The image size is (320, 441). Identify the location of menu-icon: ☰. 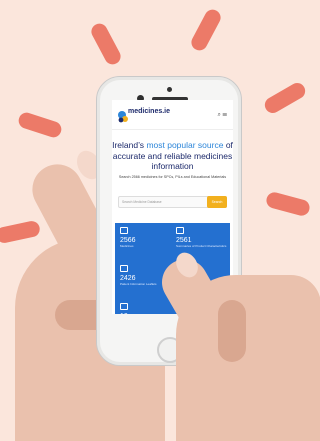
(224, 115).